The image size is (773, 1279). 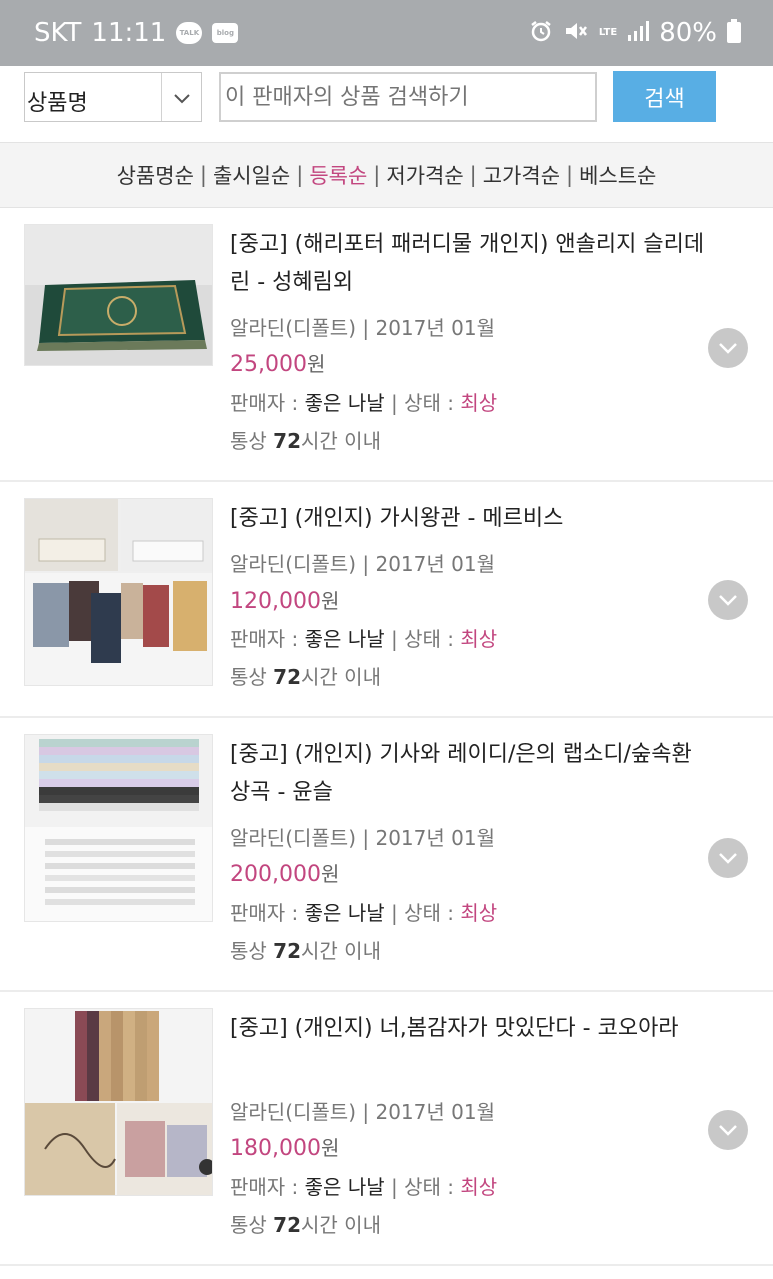 What do you see at coordinates (251, 175) in the screenshot?
I see `sort-by-release: 출시일순` at bounding box center [251, 175].